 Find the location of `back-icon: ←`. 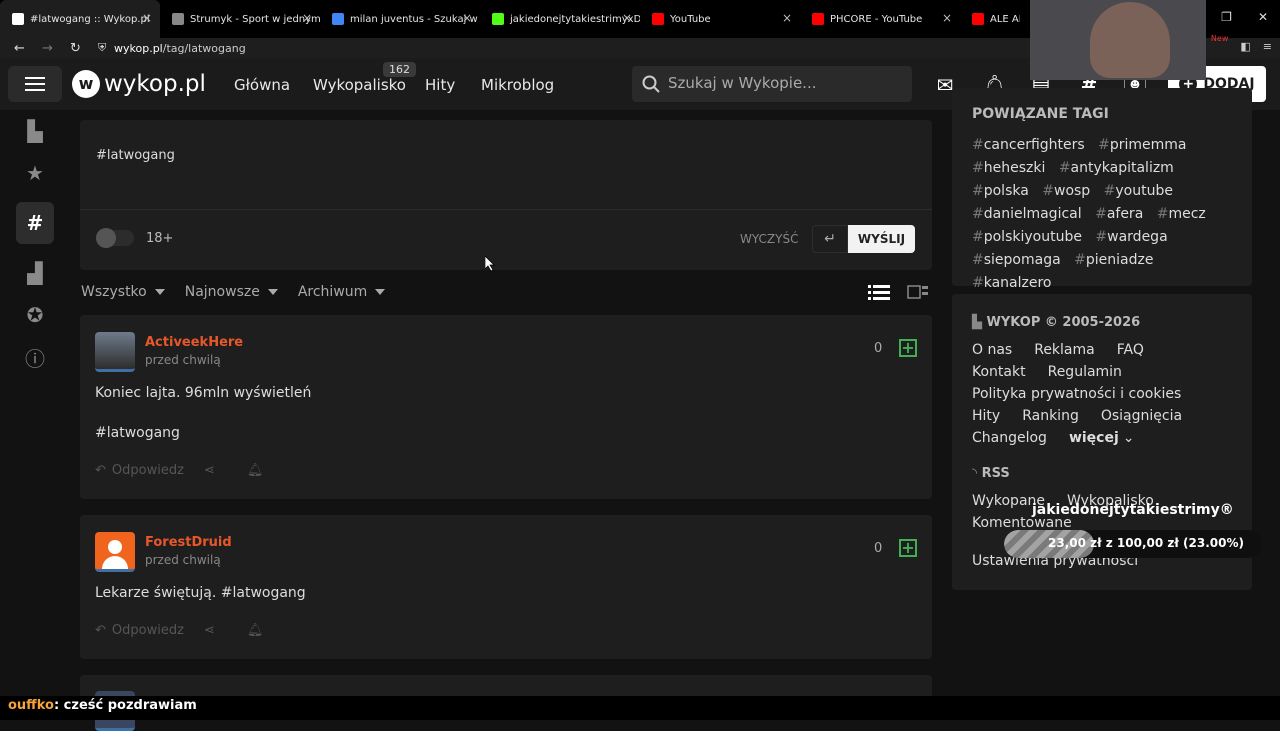

back-icon: ← is located at coordinates (21, 48).